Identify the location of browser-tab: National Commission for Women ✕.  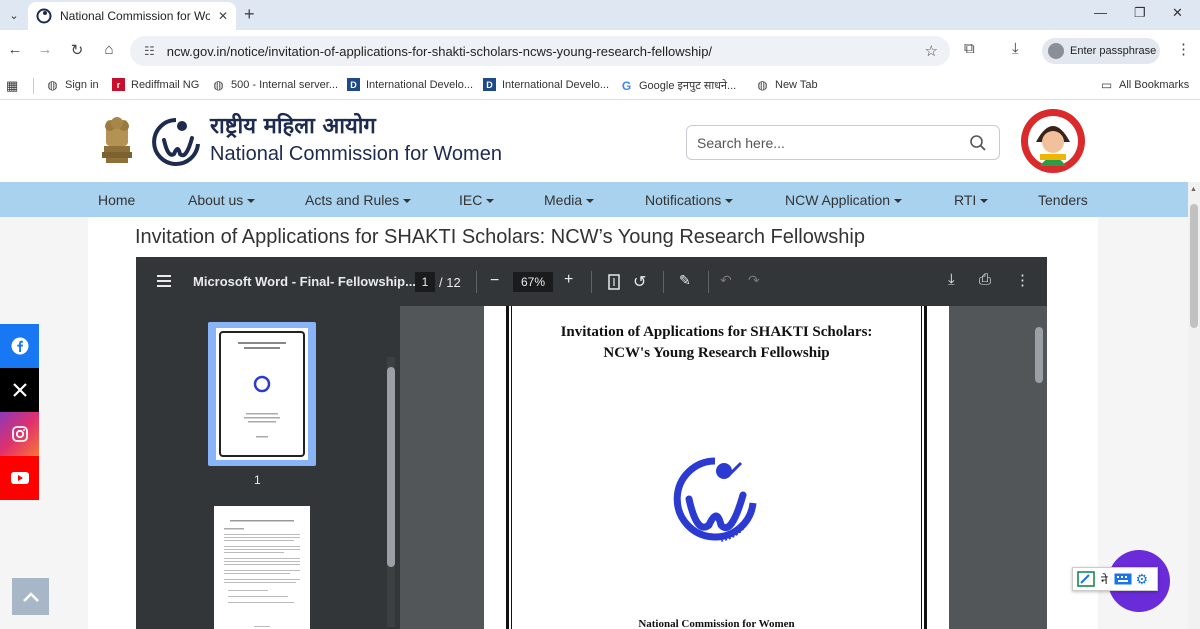
(132, 16).